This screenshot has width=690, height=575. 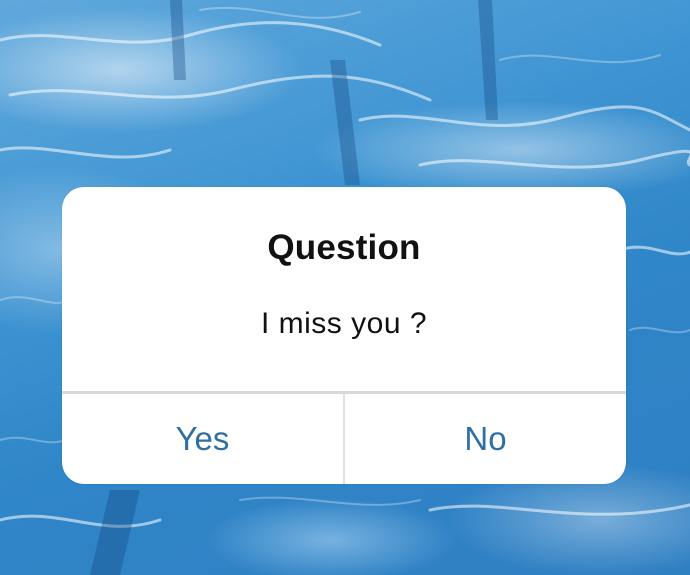 What do you see at coordinates (344, 323) in the screenshot?
I see `dialog-message: I miss you ?` at bounding box center [344, 323].